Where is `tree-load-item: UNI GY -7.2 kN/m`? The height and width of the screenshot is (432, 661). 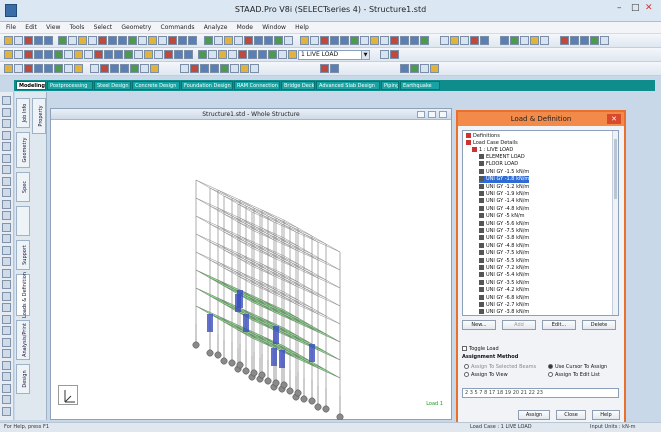
tree-load-item: UNI GY -7.2 kN/m is located at coordinates (504, 268).